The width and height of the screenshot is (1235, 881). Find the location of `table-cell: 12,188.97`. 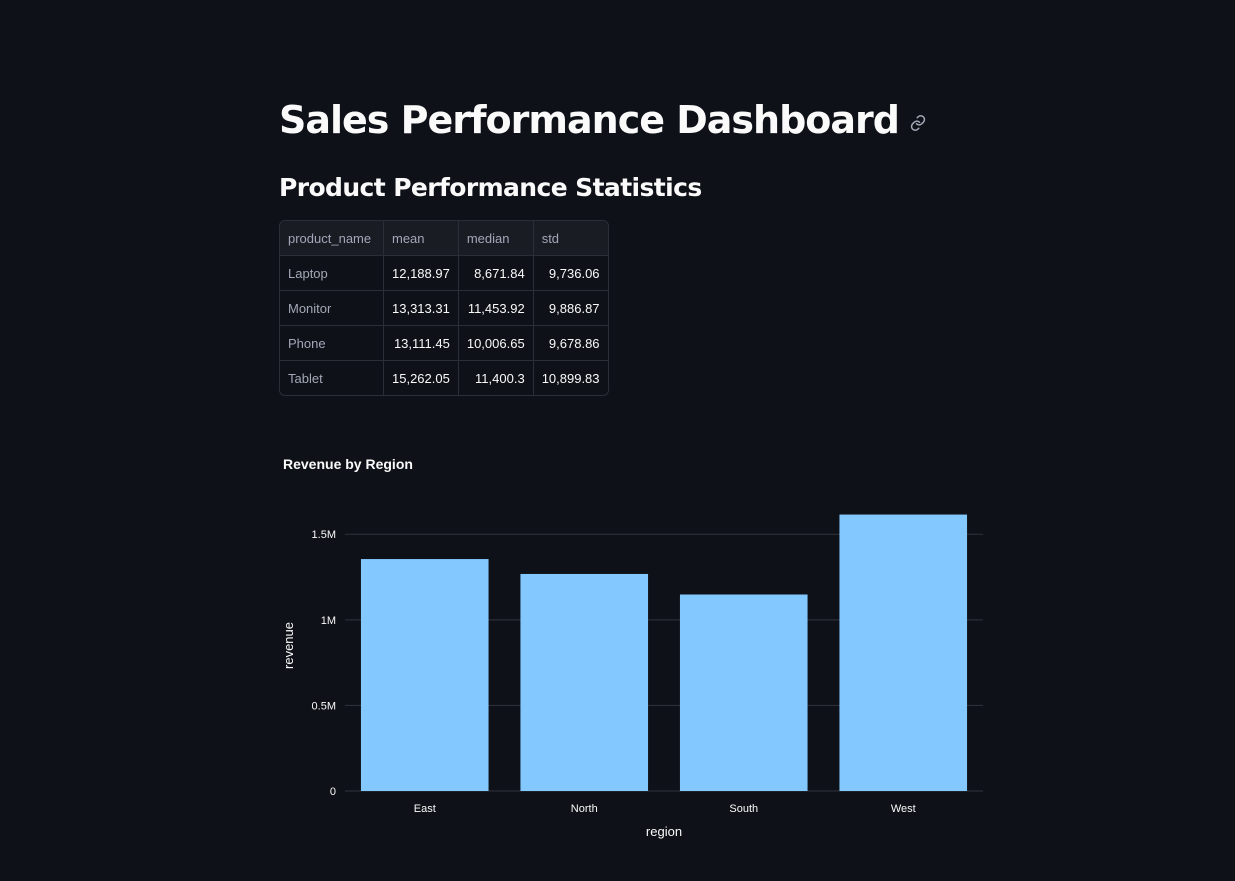

table-cell: 12,188.97 is located at coordinates (421, 273).